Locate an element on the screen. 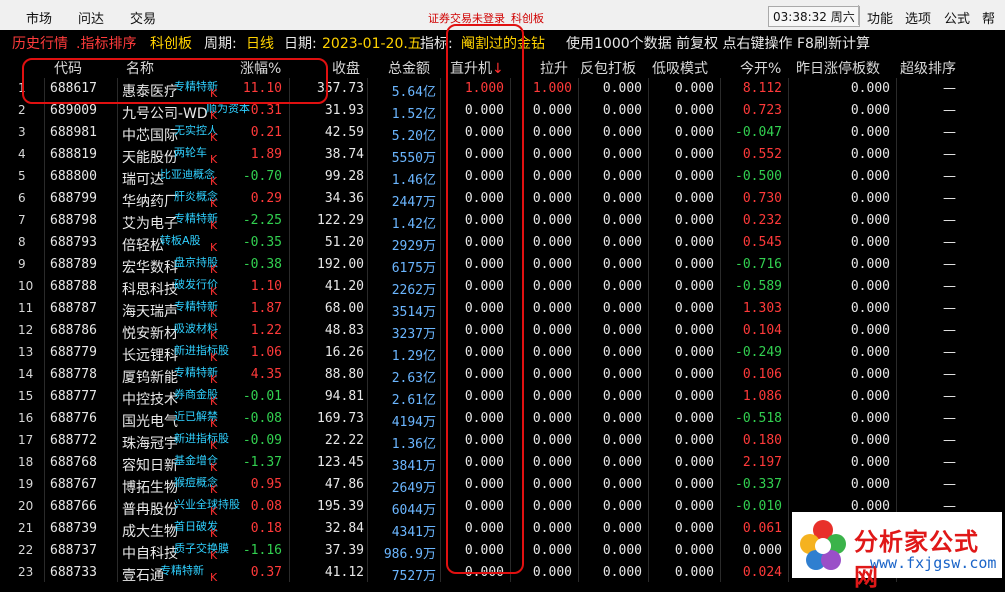  close-price: 41.20 is located at coordinates (344, 286).